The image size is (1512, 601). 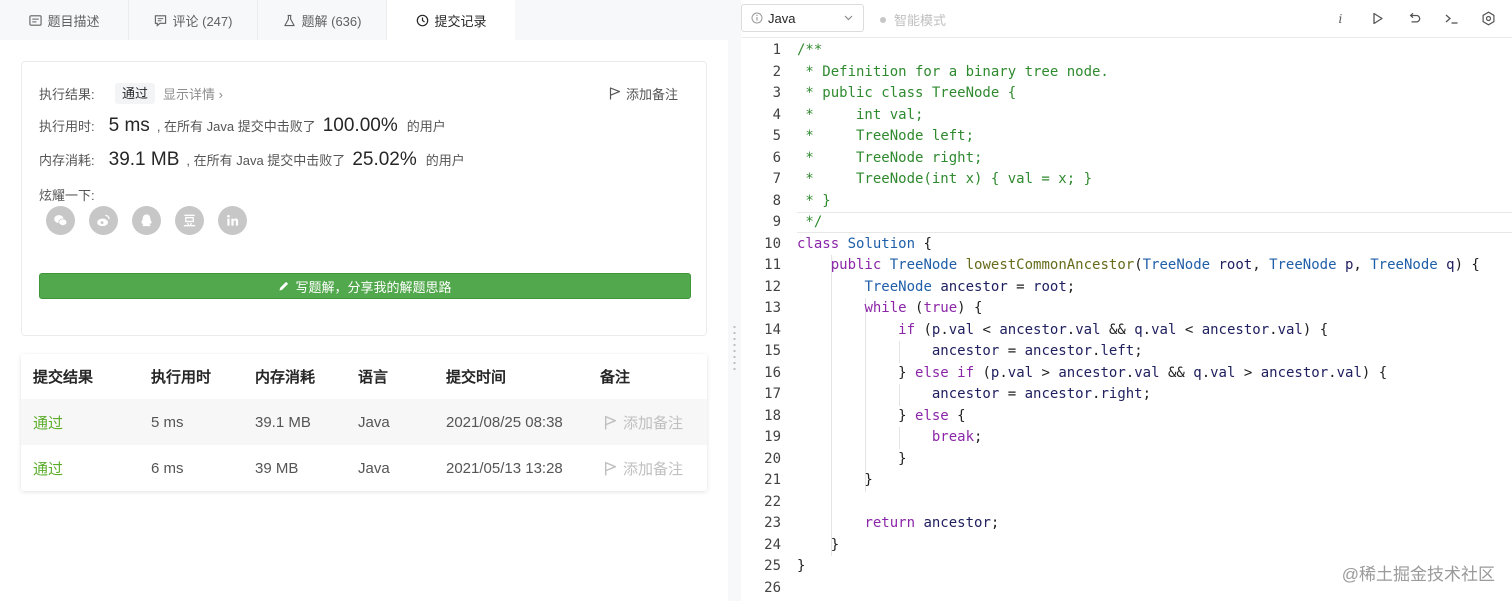 I want to click on line-number: 9, so click(x=776, y=222).